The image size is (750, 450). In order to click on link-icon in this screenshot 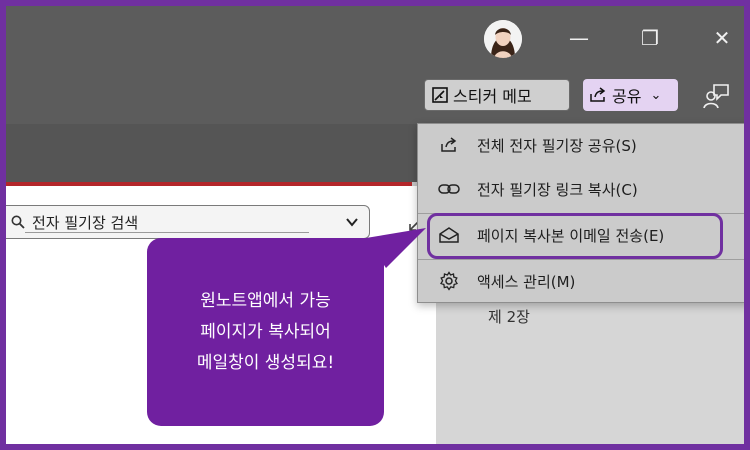, I will do `click(449, 189)`.